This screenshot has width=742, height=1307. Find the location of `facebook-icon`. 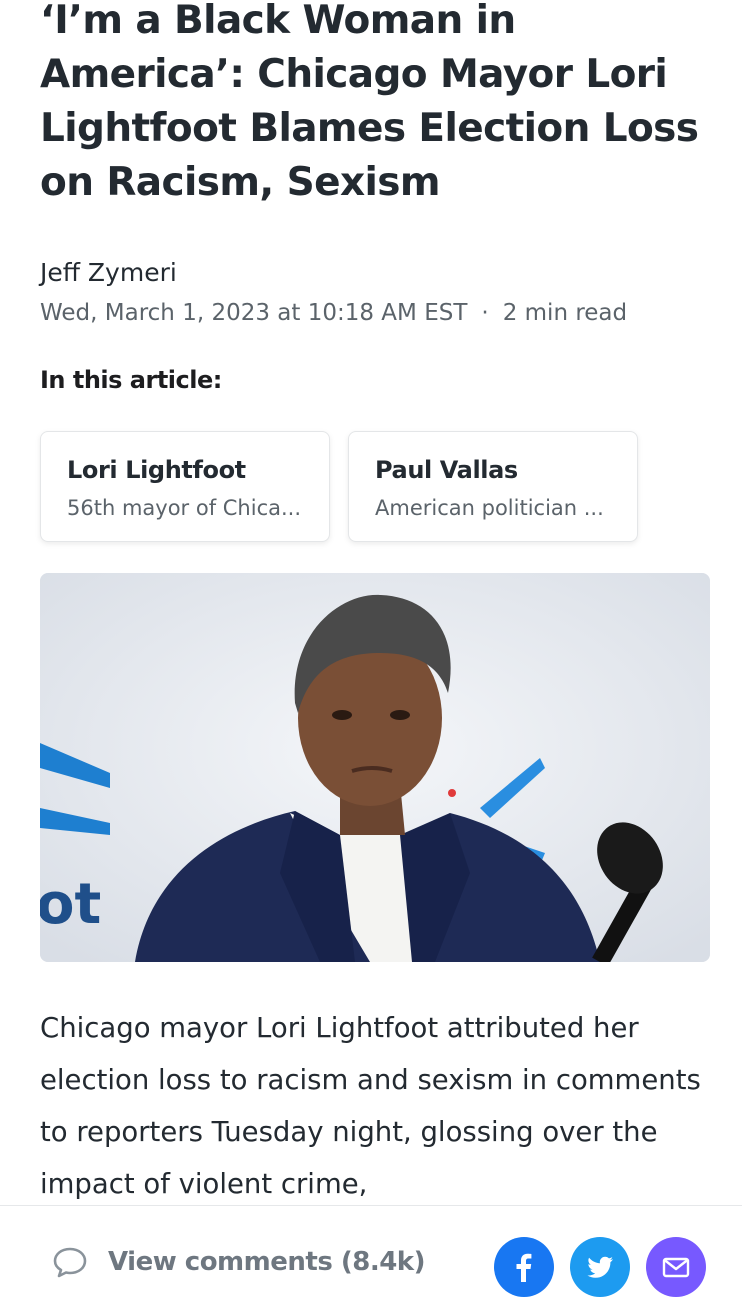

facebook-icon is located at coordinates (524, 1267).